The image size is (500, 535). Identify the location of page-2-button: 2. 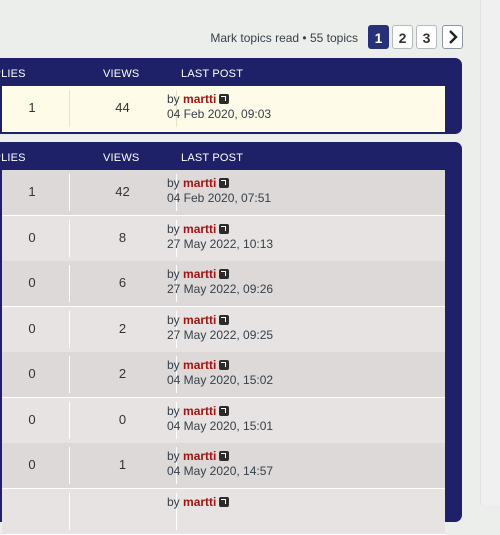
(402, 37).